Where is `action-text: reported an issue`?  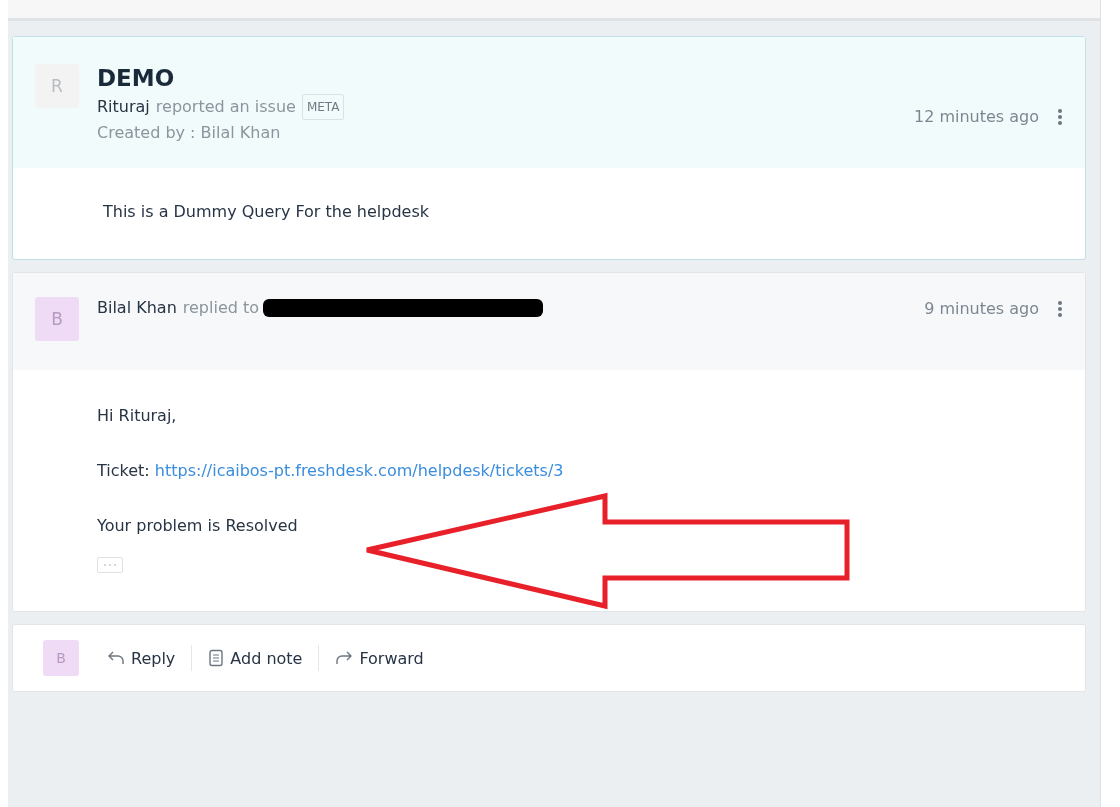
action-text: reported an issue is located at coordinates (225, 107).